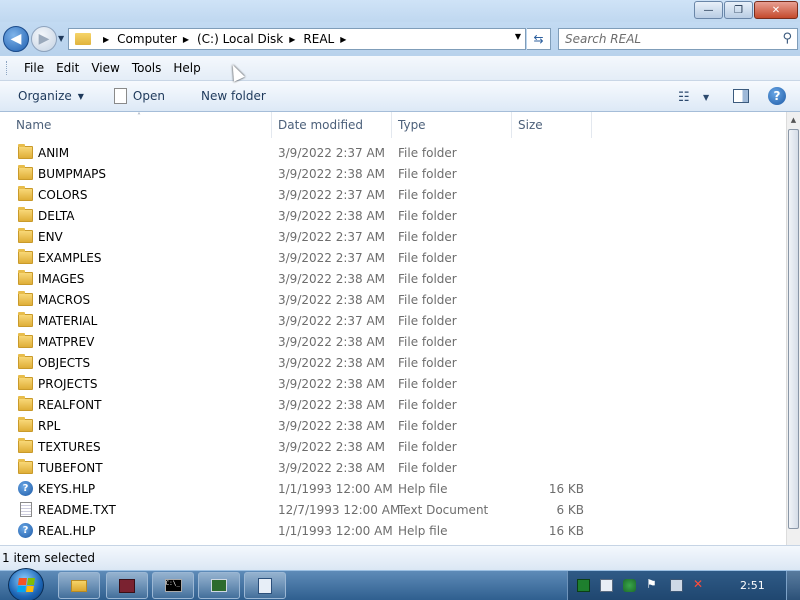  I want to click on column-name: Name, so click(141, 125).